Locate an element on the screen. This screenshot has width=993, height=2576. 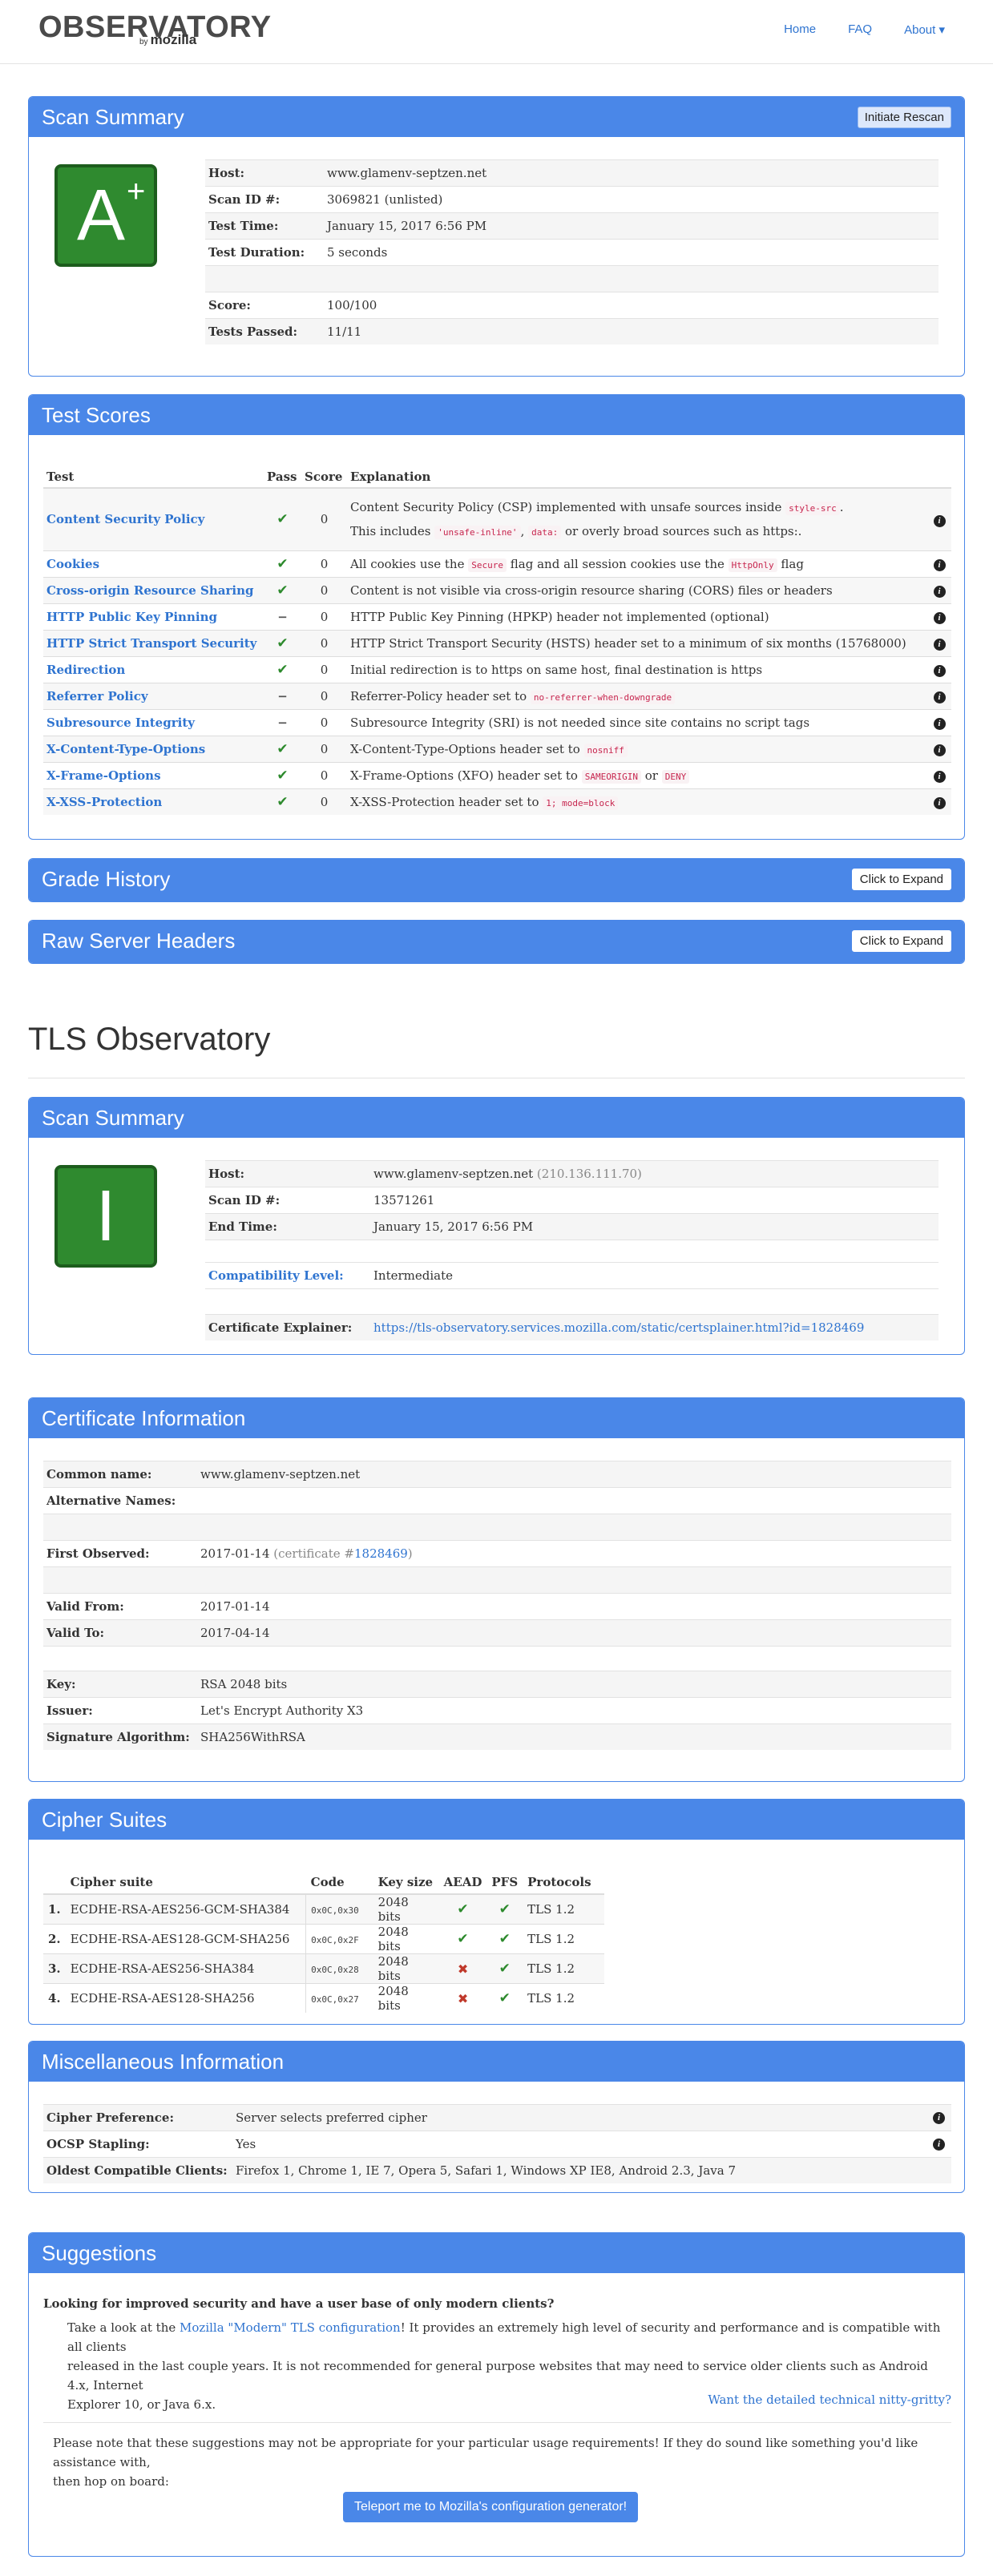
initiate-rescan-button: Initiate Rescan is located at coordinates (904, 117).